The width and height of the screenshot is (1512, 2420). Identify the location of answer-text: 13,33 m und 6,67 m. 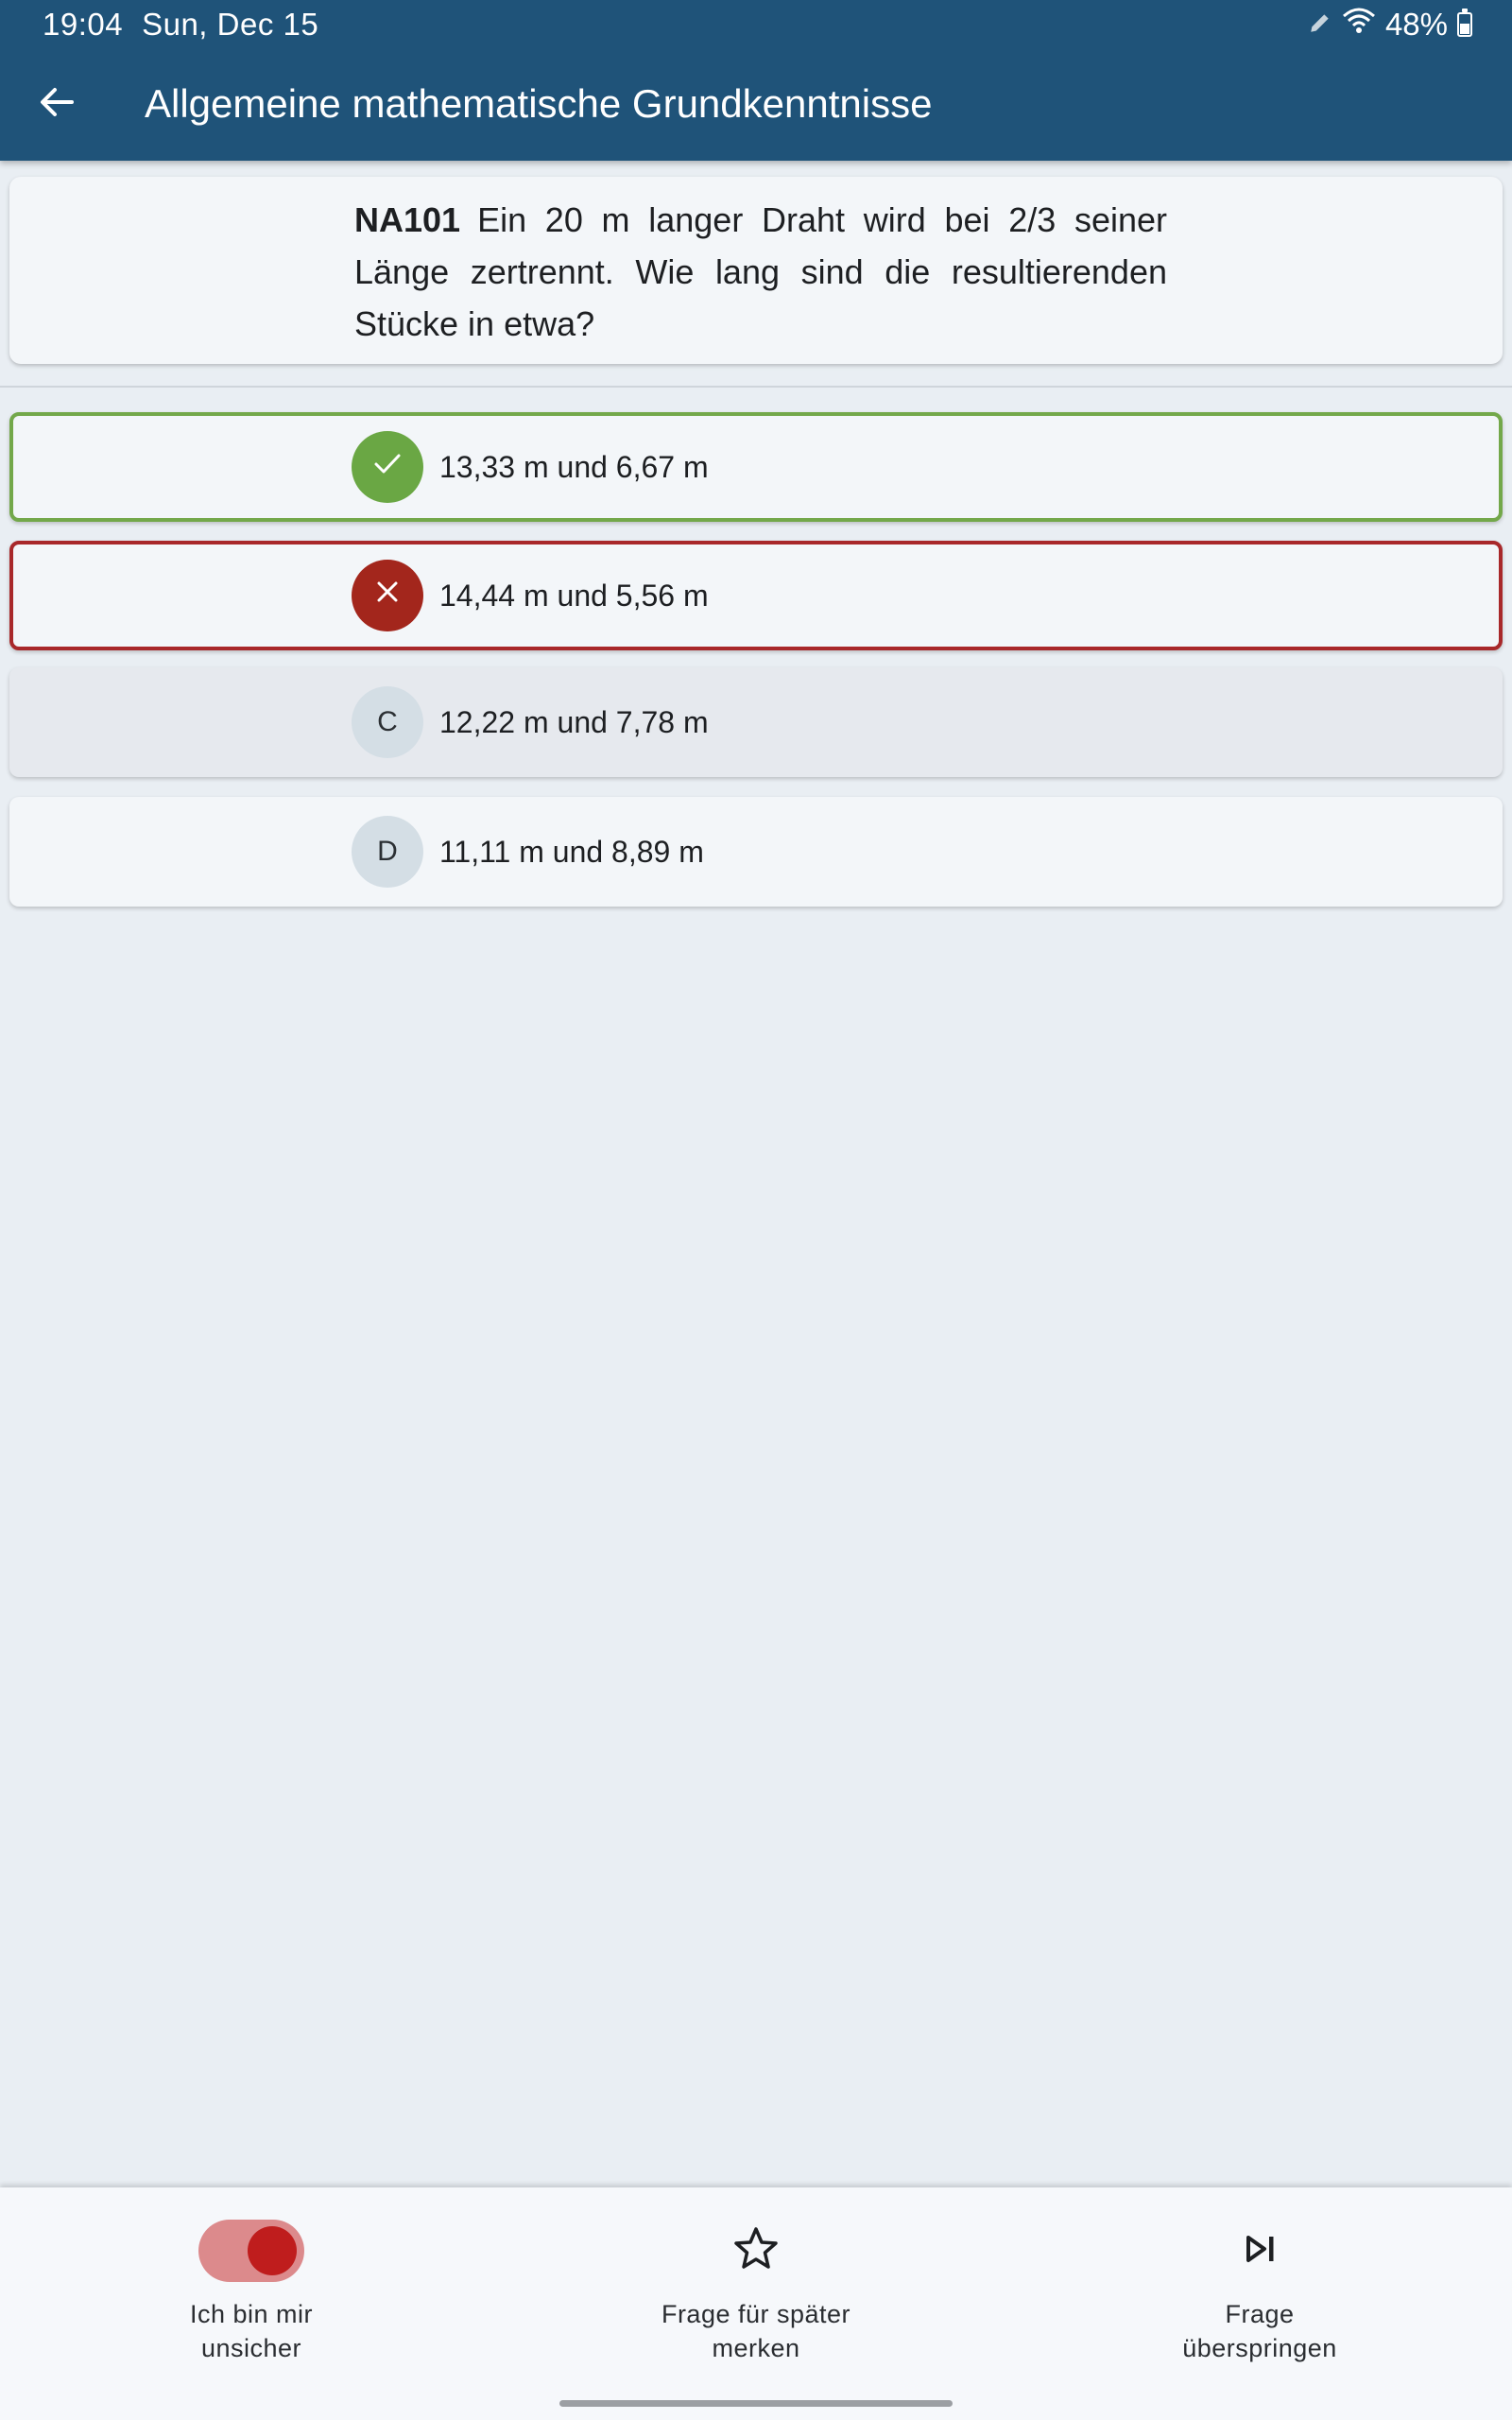
(574, 467).